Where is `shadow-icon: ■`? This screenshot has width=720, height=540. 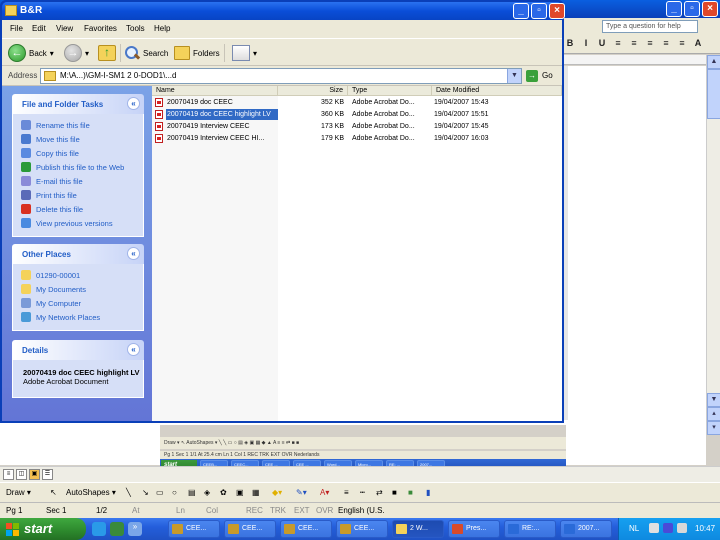
shadow-icon: ■ is located at coordinates (394, 493).